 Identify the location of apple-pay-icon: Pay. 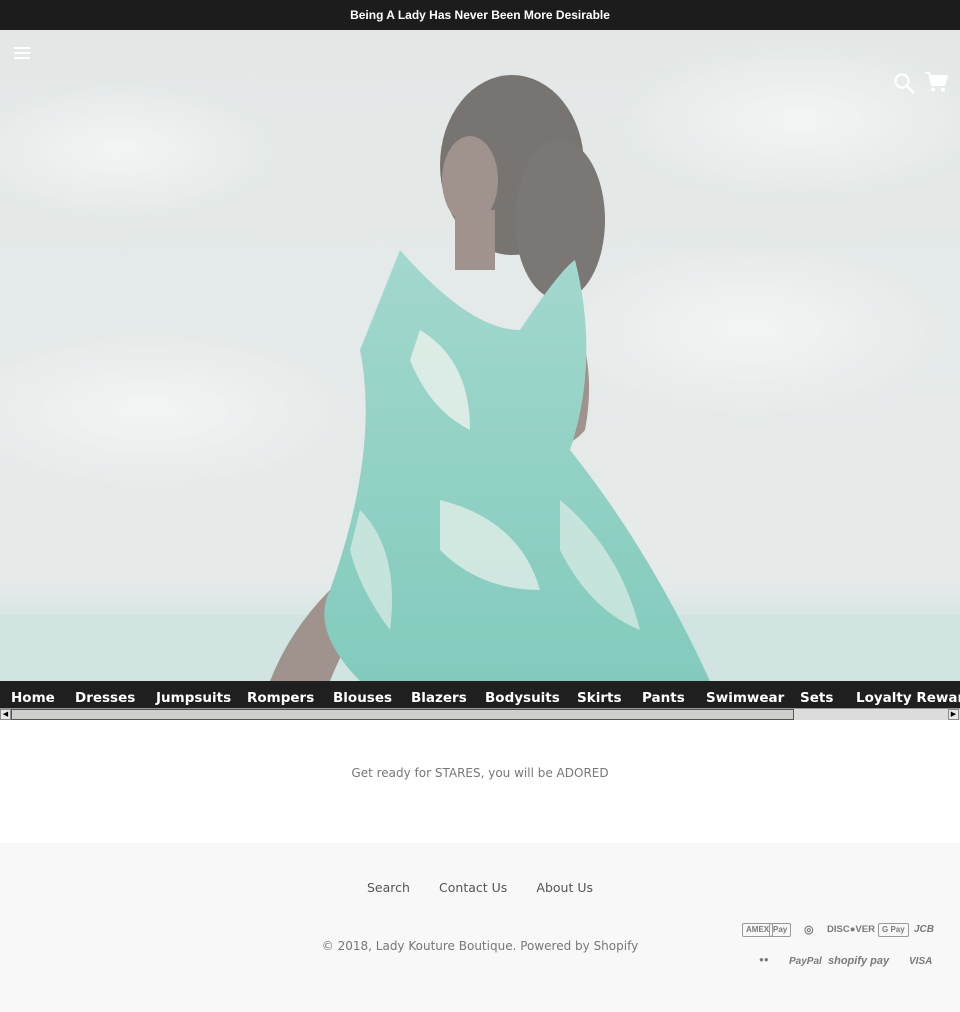
(780, 930).